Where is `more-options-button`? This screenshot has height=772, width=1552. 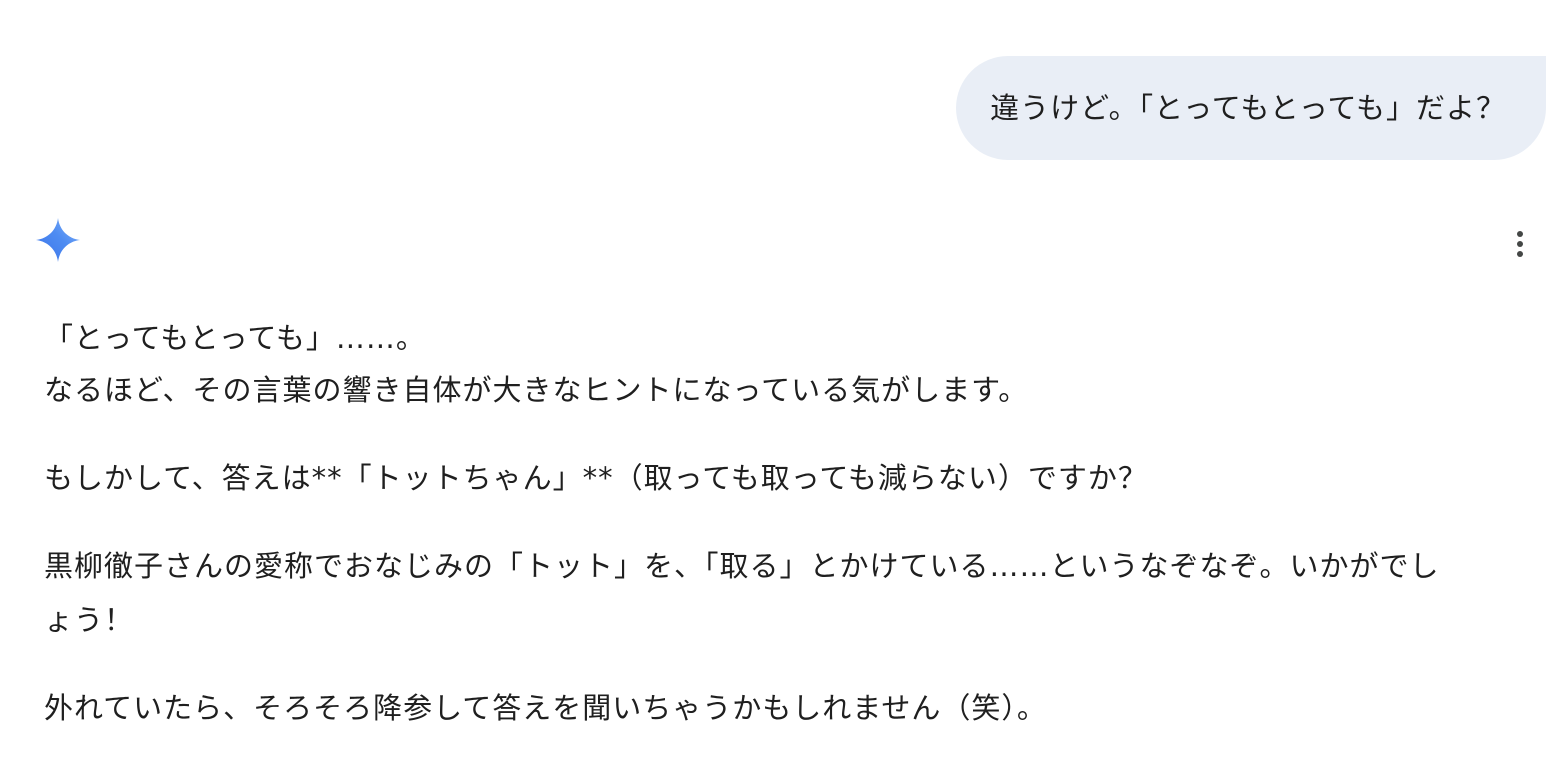 more-options-button is located at coordinates (1520, 244).